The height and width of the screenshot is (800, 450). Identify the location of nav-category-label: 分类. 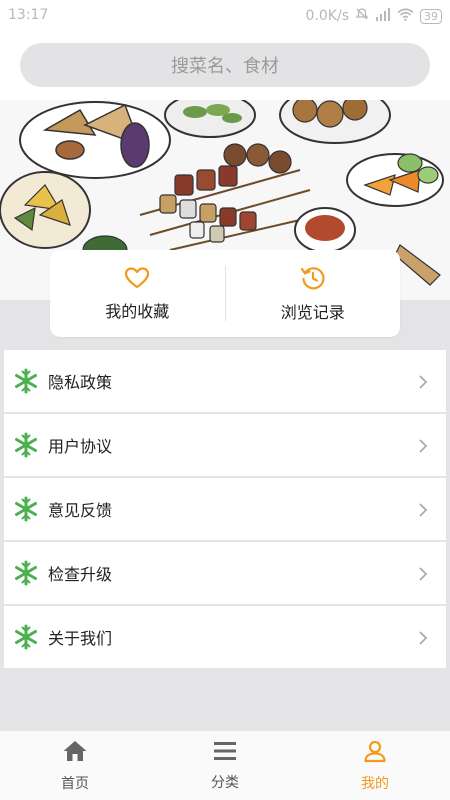
(225, 782).